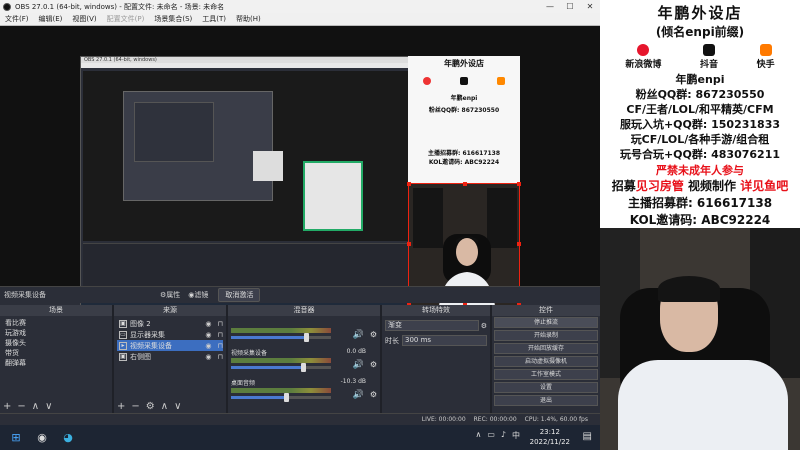  Describe the element at coordinates (333, 196) in the screenshot. I see `nested-webcam` at that location.